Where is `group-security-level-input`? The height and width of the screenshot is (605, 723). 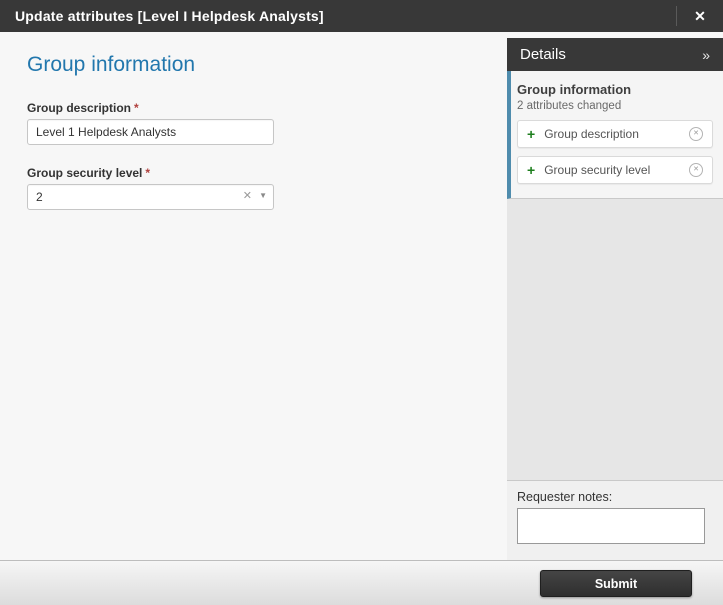
group-security-level-input is located at coordinates (150, 197).